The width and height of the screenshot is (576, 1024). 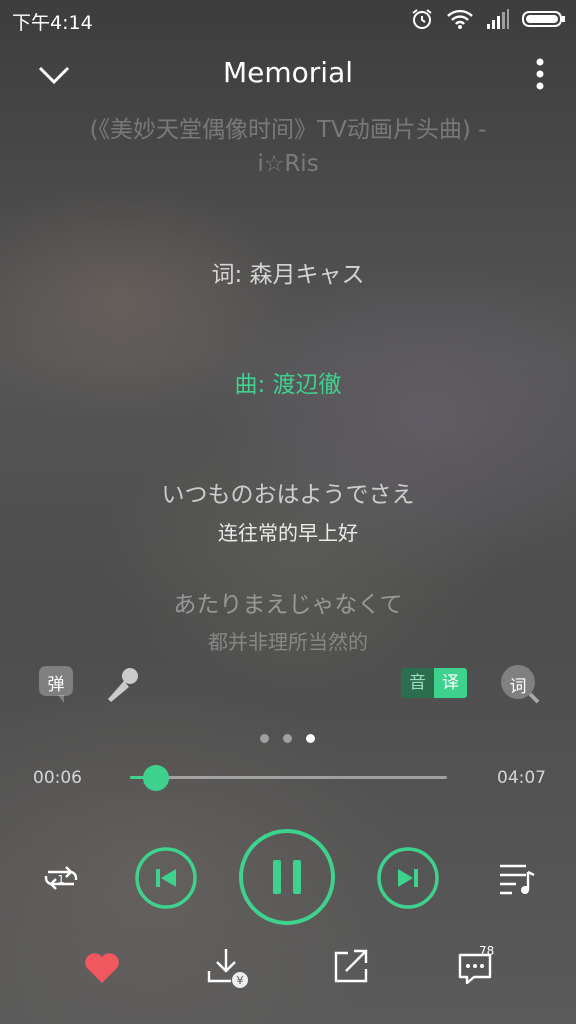 I want to click on translation-toggle: 音 译, so click(x=434, y=683).